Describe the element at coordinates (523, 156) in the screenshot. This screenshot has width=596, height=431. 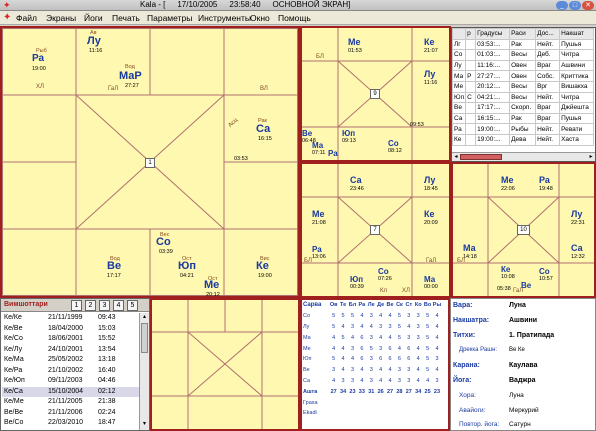
I see `horizontal-scrollbar: ◂ ▸` at that location.